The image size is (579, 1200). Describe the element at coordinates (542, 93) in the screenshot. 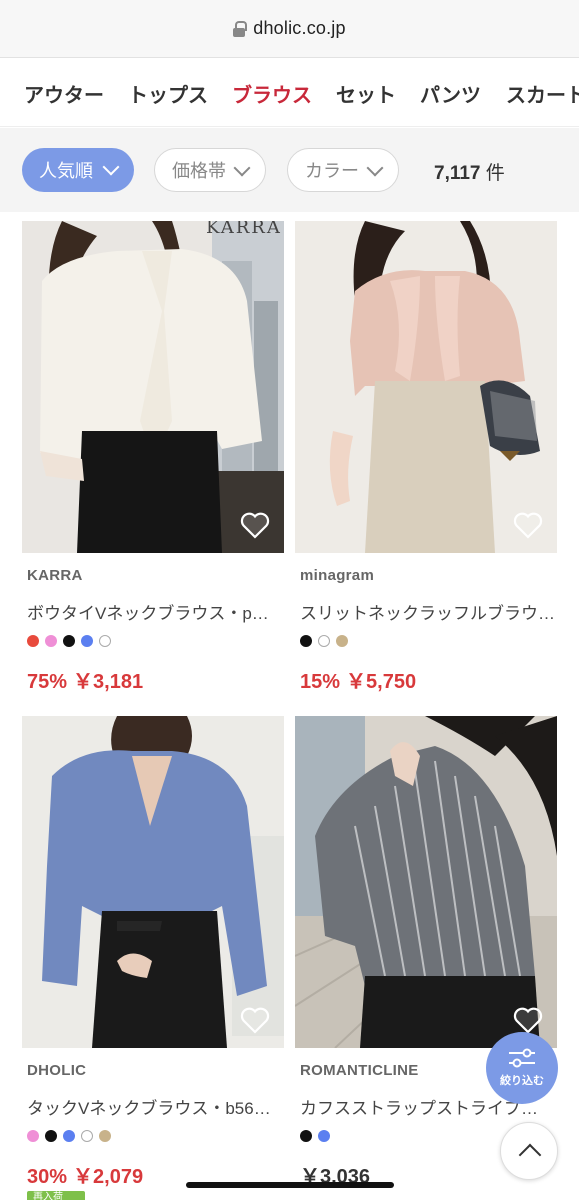

I see `category-tab-skirt: スカート` at that location.